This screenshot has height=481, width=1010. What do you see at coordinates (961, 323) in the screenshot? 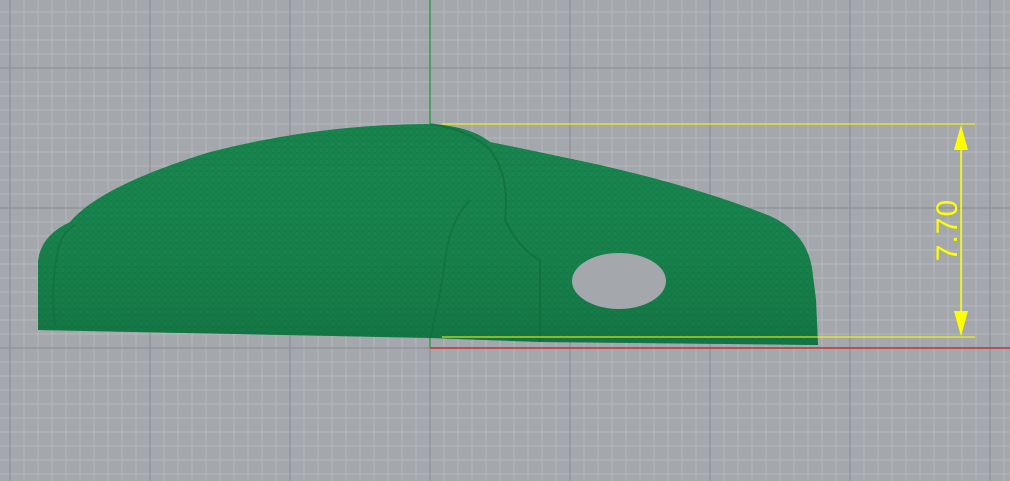
I see `dimension-arrow-down-icon` at bounding box center [961, 323].